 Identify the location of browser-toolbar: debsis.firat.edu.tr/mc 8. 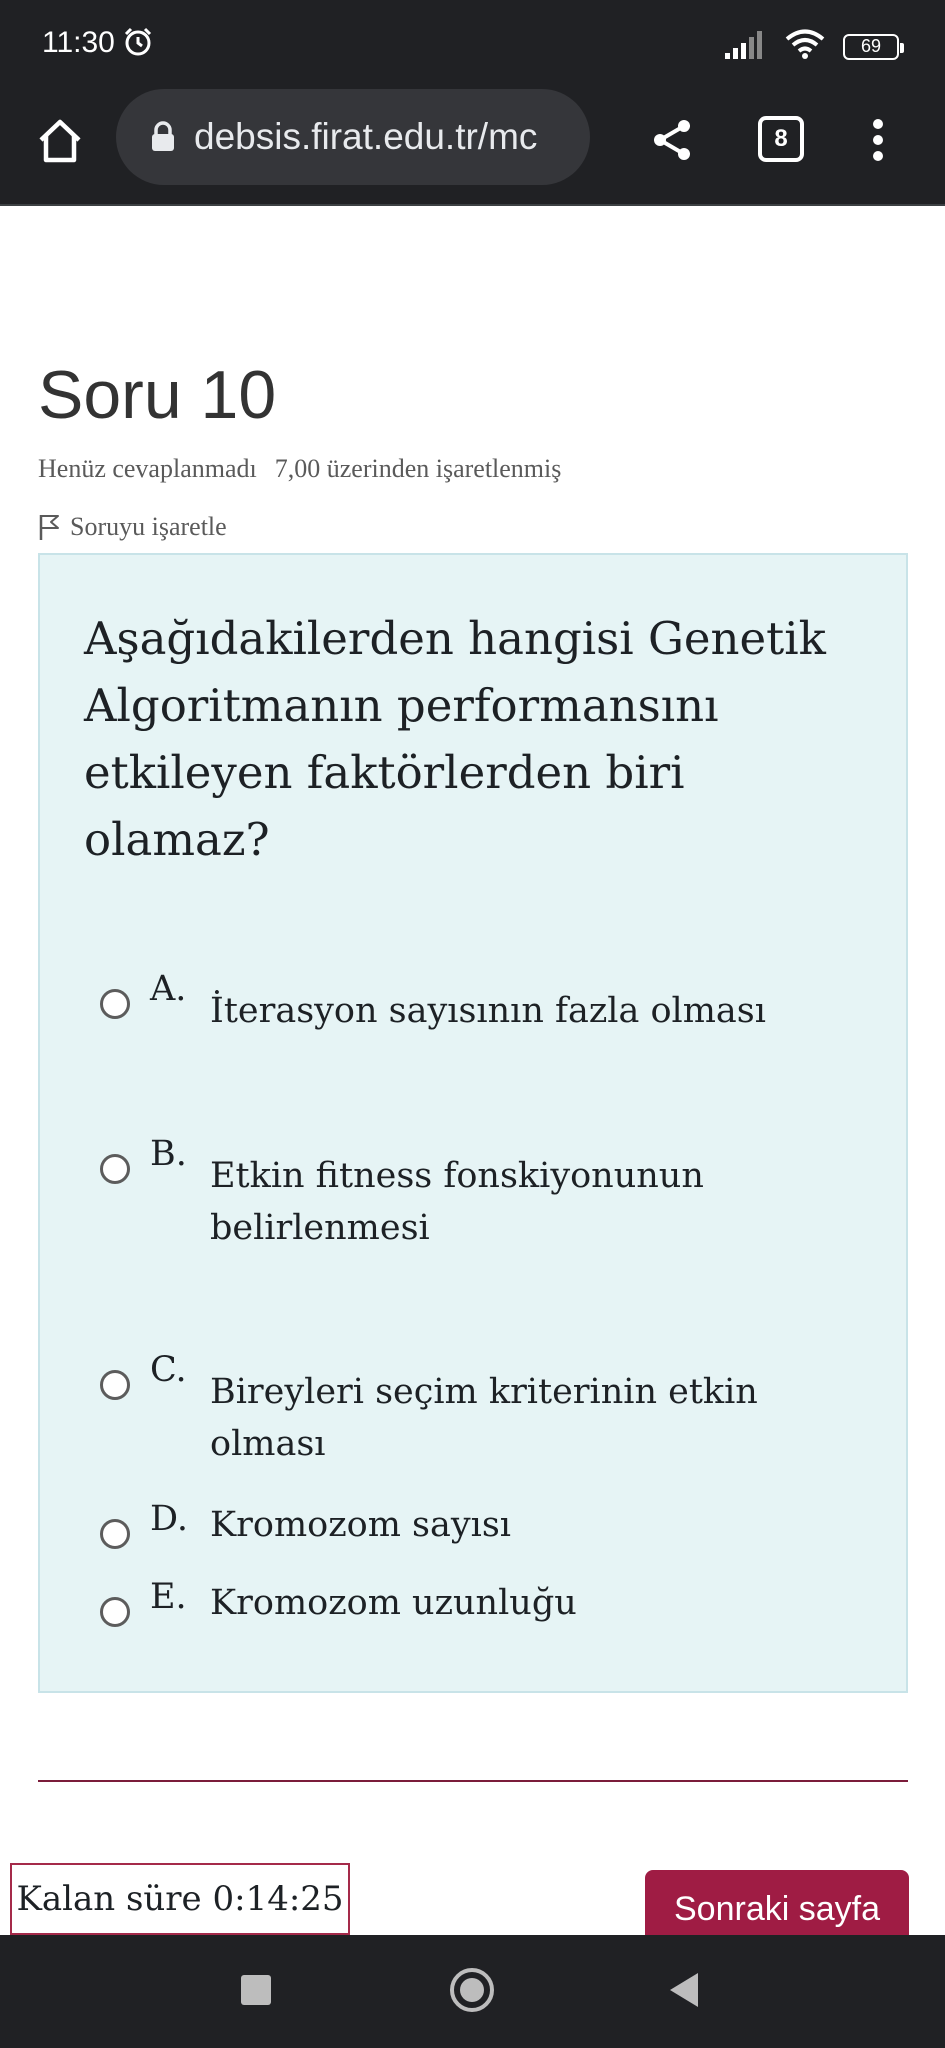
(472, 146).